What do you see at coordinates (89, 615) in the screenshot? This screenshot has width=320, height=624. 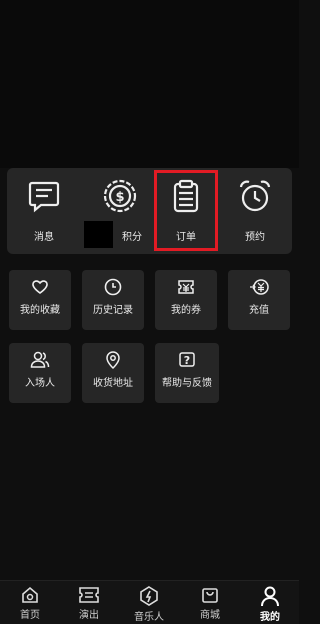 I see `tab-shows-label: 演出` at bounding box center [89, 615].